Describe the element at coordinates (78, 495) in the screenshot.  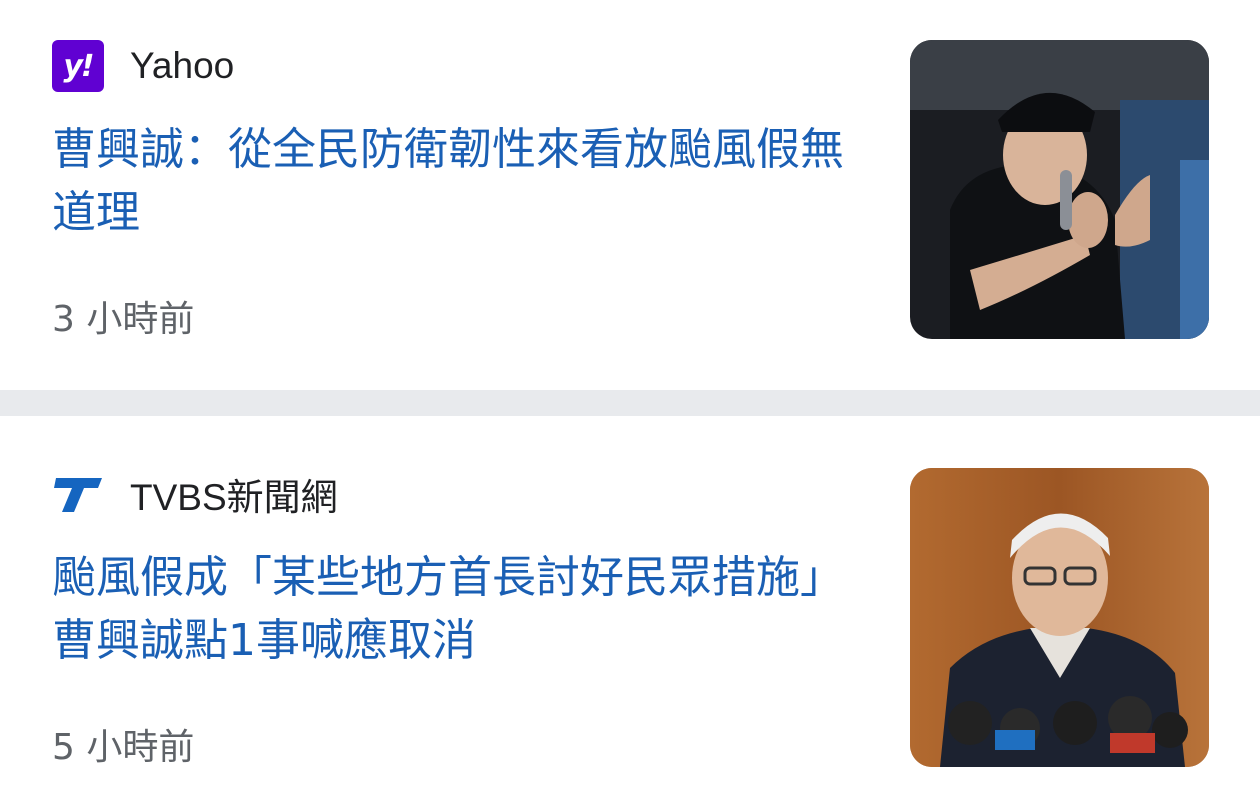
I see `tvbs-logo-icon` at that location.